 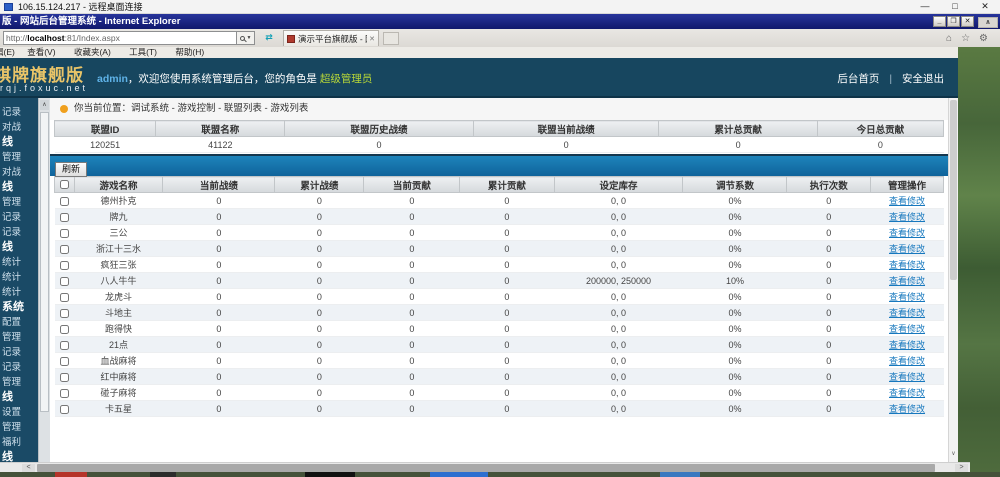 What do you see at coordinates (985, 6) in the screenshot?
I see `rdp-close-button: ✕` at bounding box center [985, 6].